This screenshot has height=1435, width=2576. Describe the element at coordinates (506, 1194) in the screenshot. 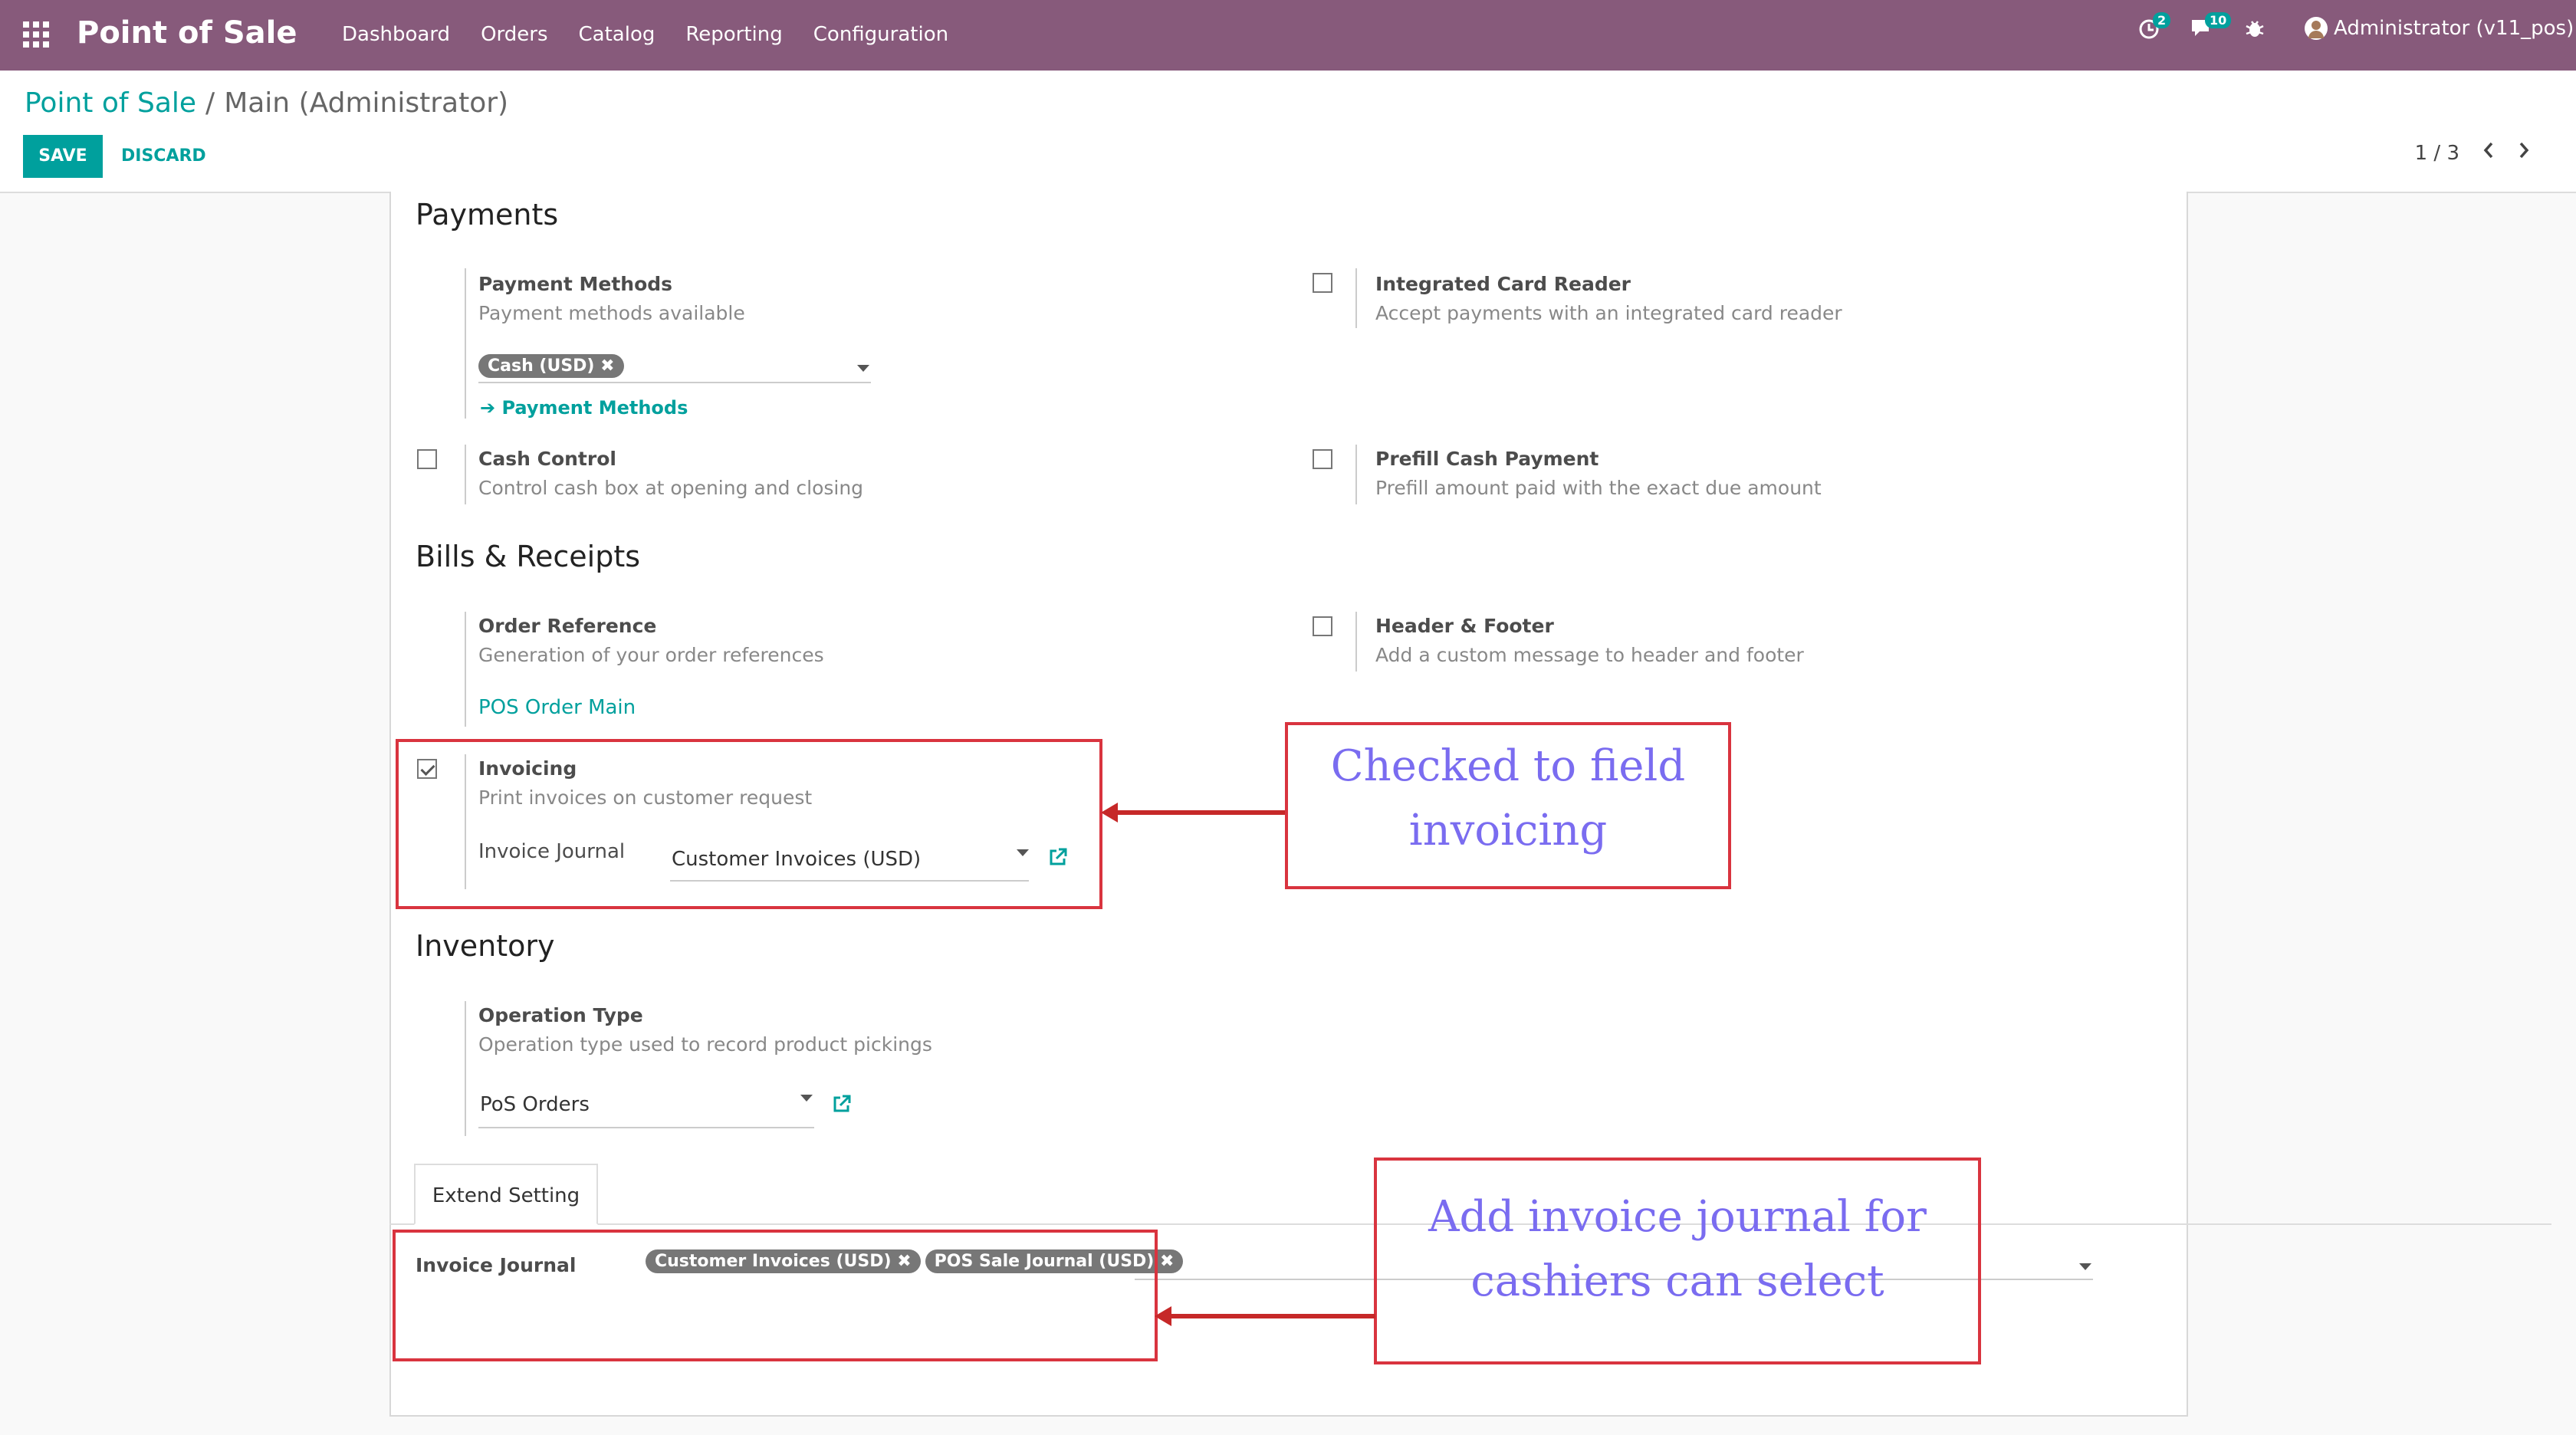

I see `tab-extend-setting: Extend Setting` at that location.